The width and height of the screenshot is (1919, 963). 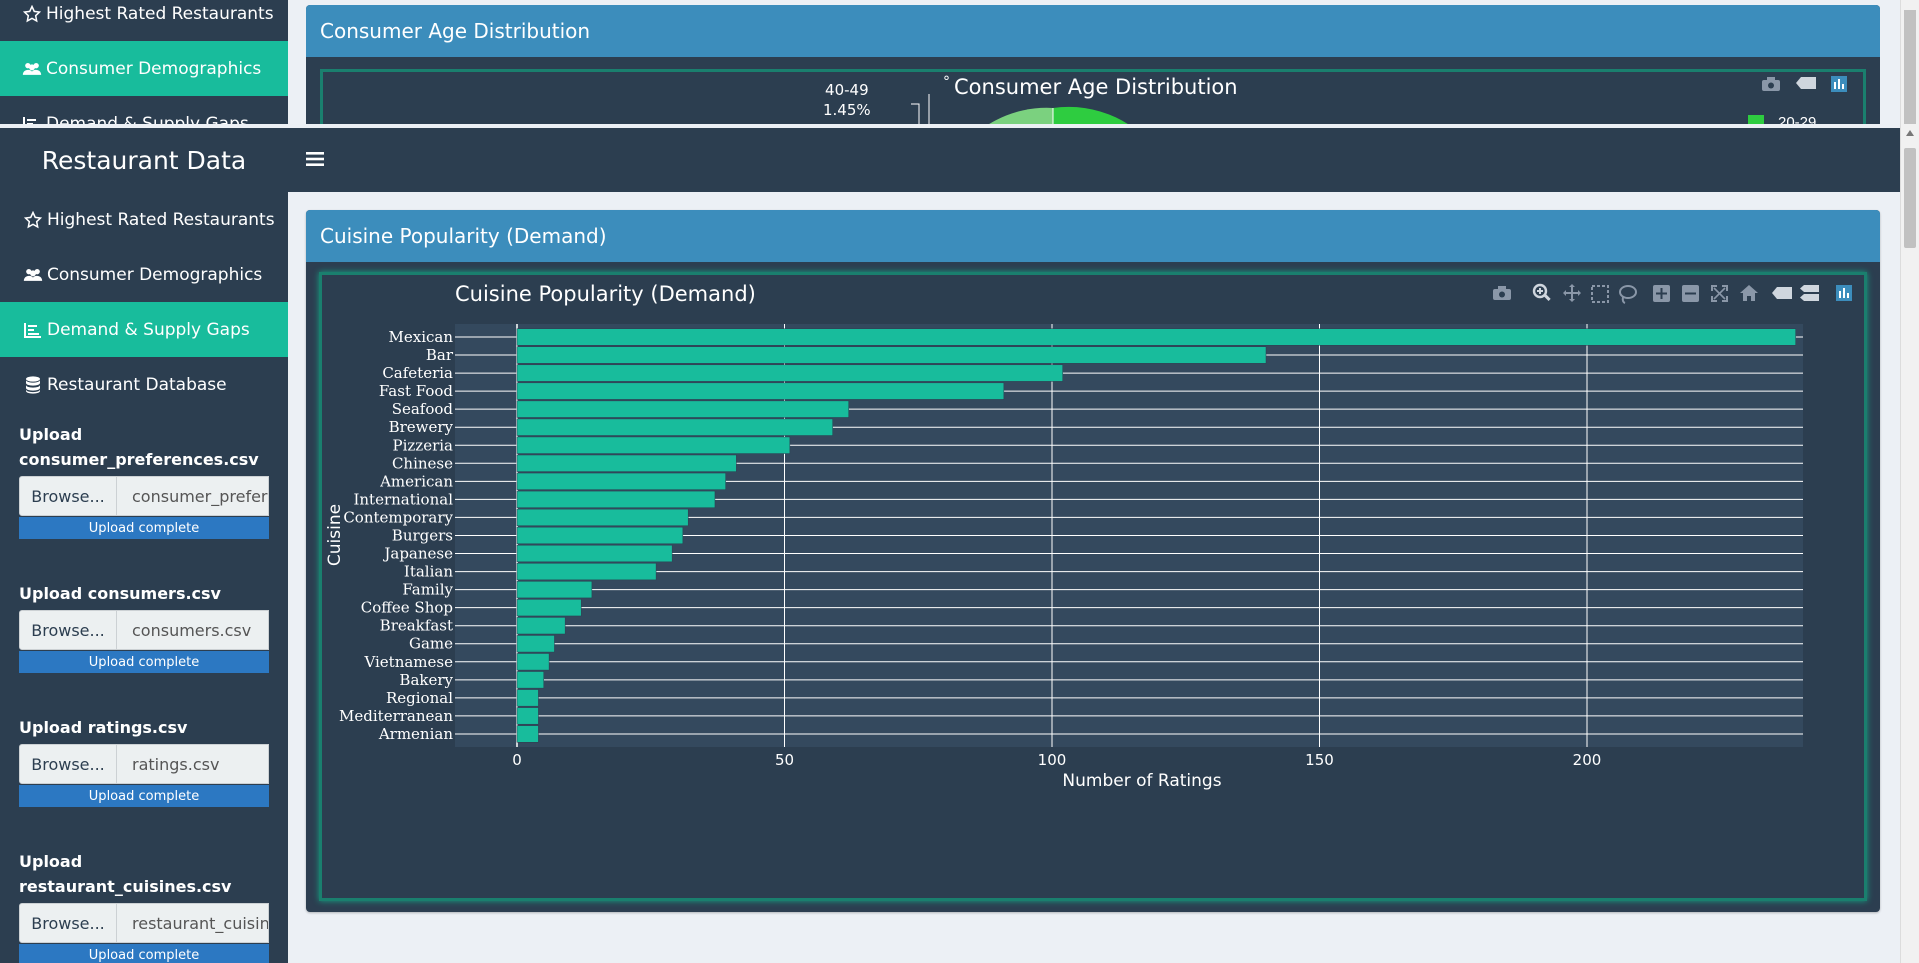 I want to click on y-tick-label: American, so click(x=416, y=481).